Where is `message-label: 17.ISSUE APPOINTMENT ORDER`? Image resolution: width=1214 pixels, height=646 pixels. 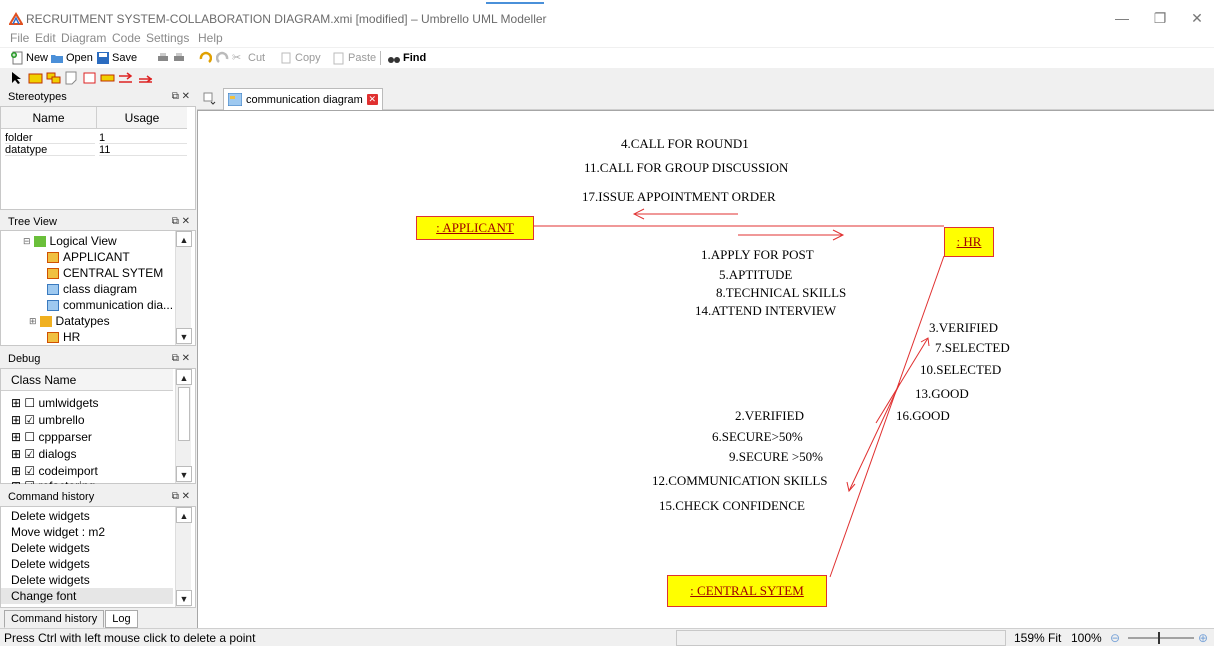
message-label: 17.ISSUE APPOINTMENT ORDER is located at coordinates (679, 197).